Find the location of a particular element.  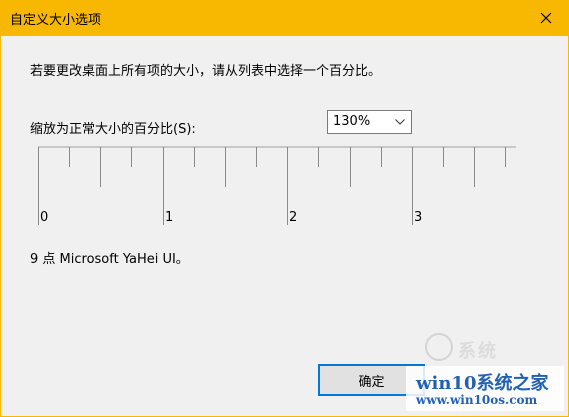

ruler-label-1: 1 is located at coordinates (169, 217).